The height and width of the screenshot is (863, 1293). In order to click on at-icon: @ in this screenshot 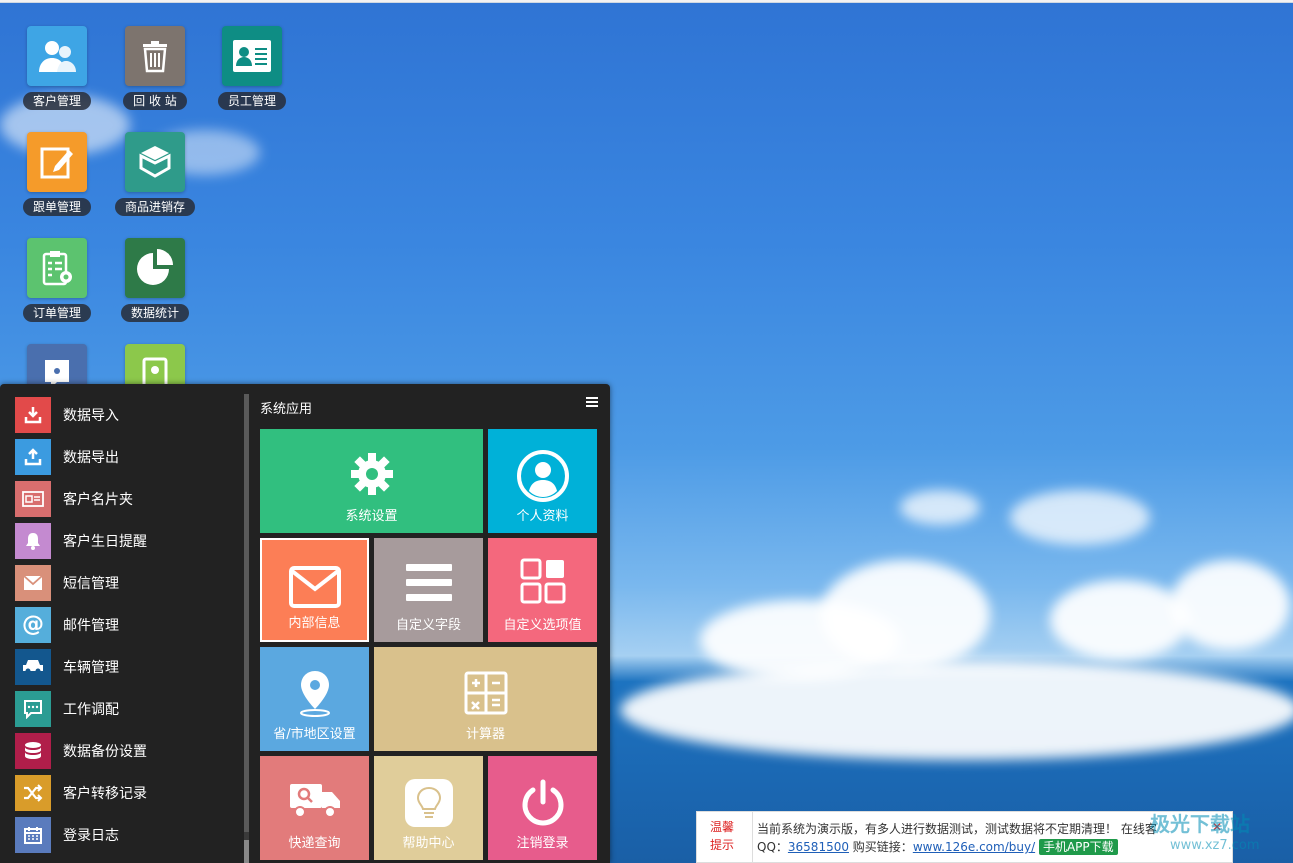, I will do `click(33, 625)`.